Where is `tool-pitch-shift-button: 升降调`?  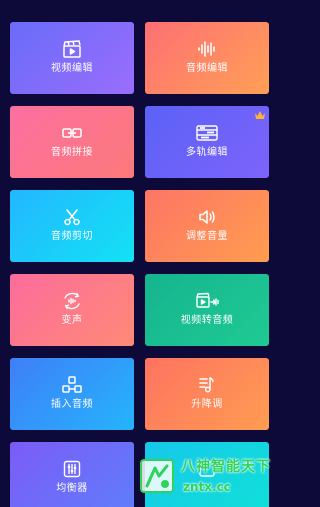
tool-pitch-shift-button: 升降调 is located at coordinates (207, 394).